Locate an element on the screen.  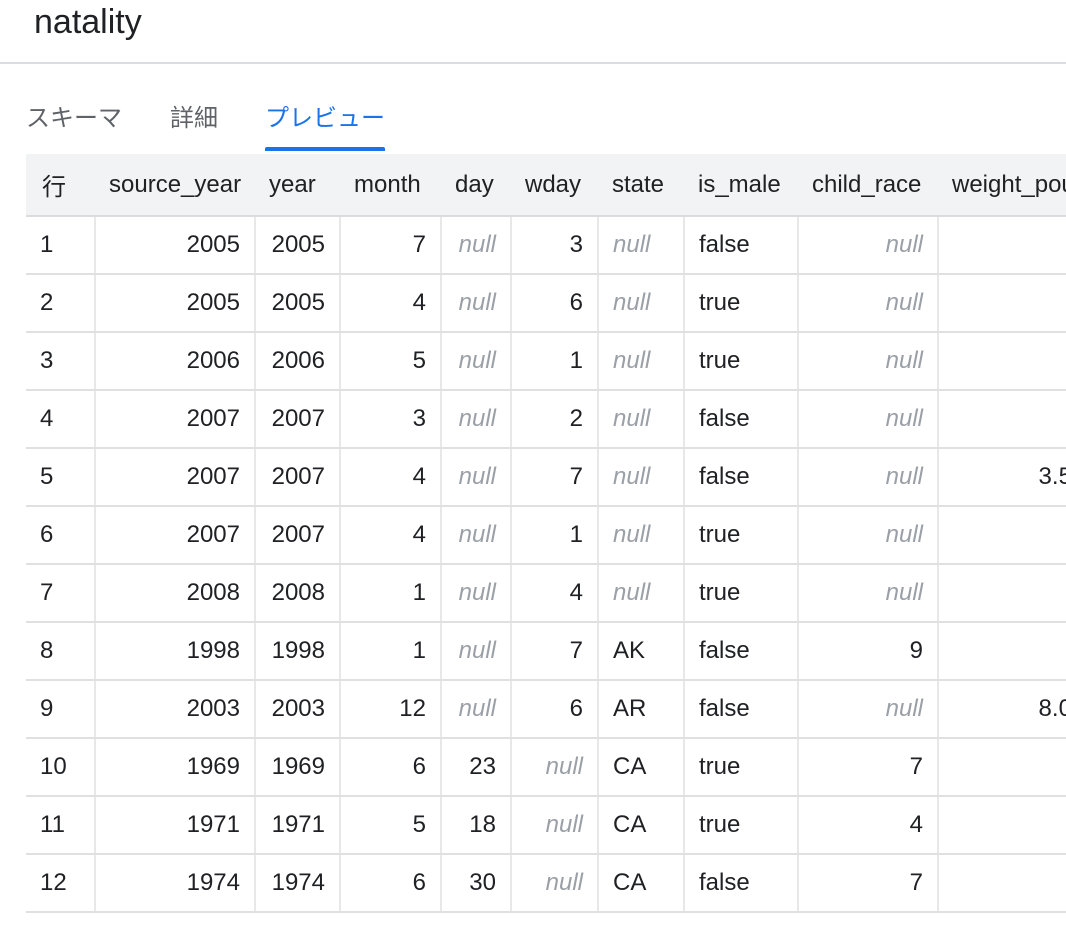
cell-weight_pounds: 4.87 is located at coordinates (1001, 651).